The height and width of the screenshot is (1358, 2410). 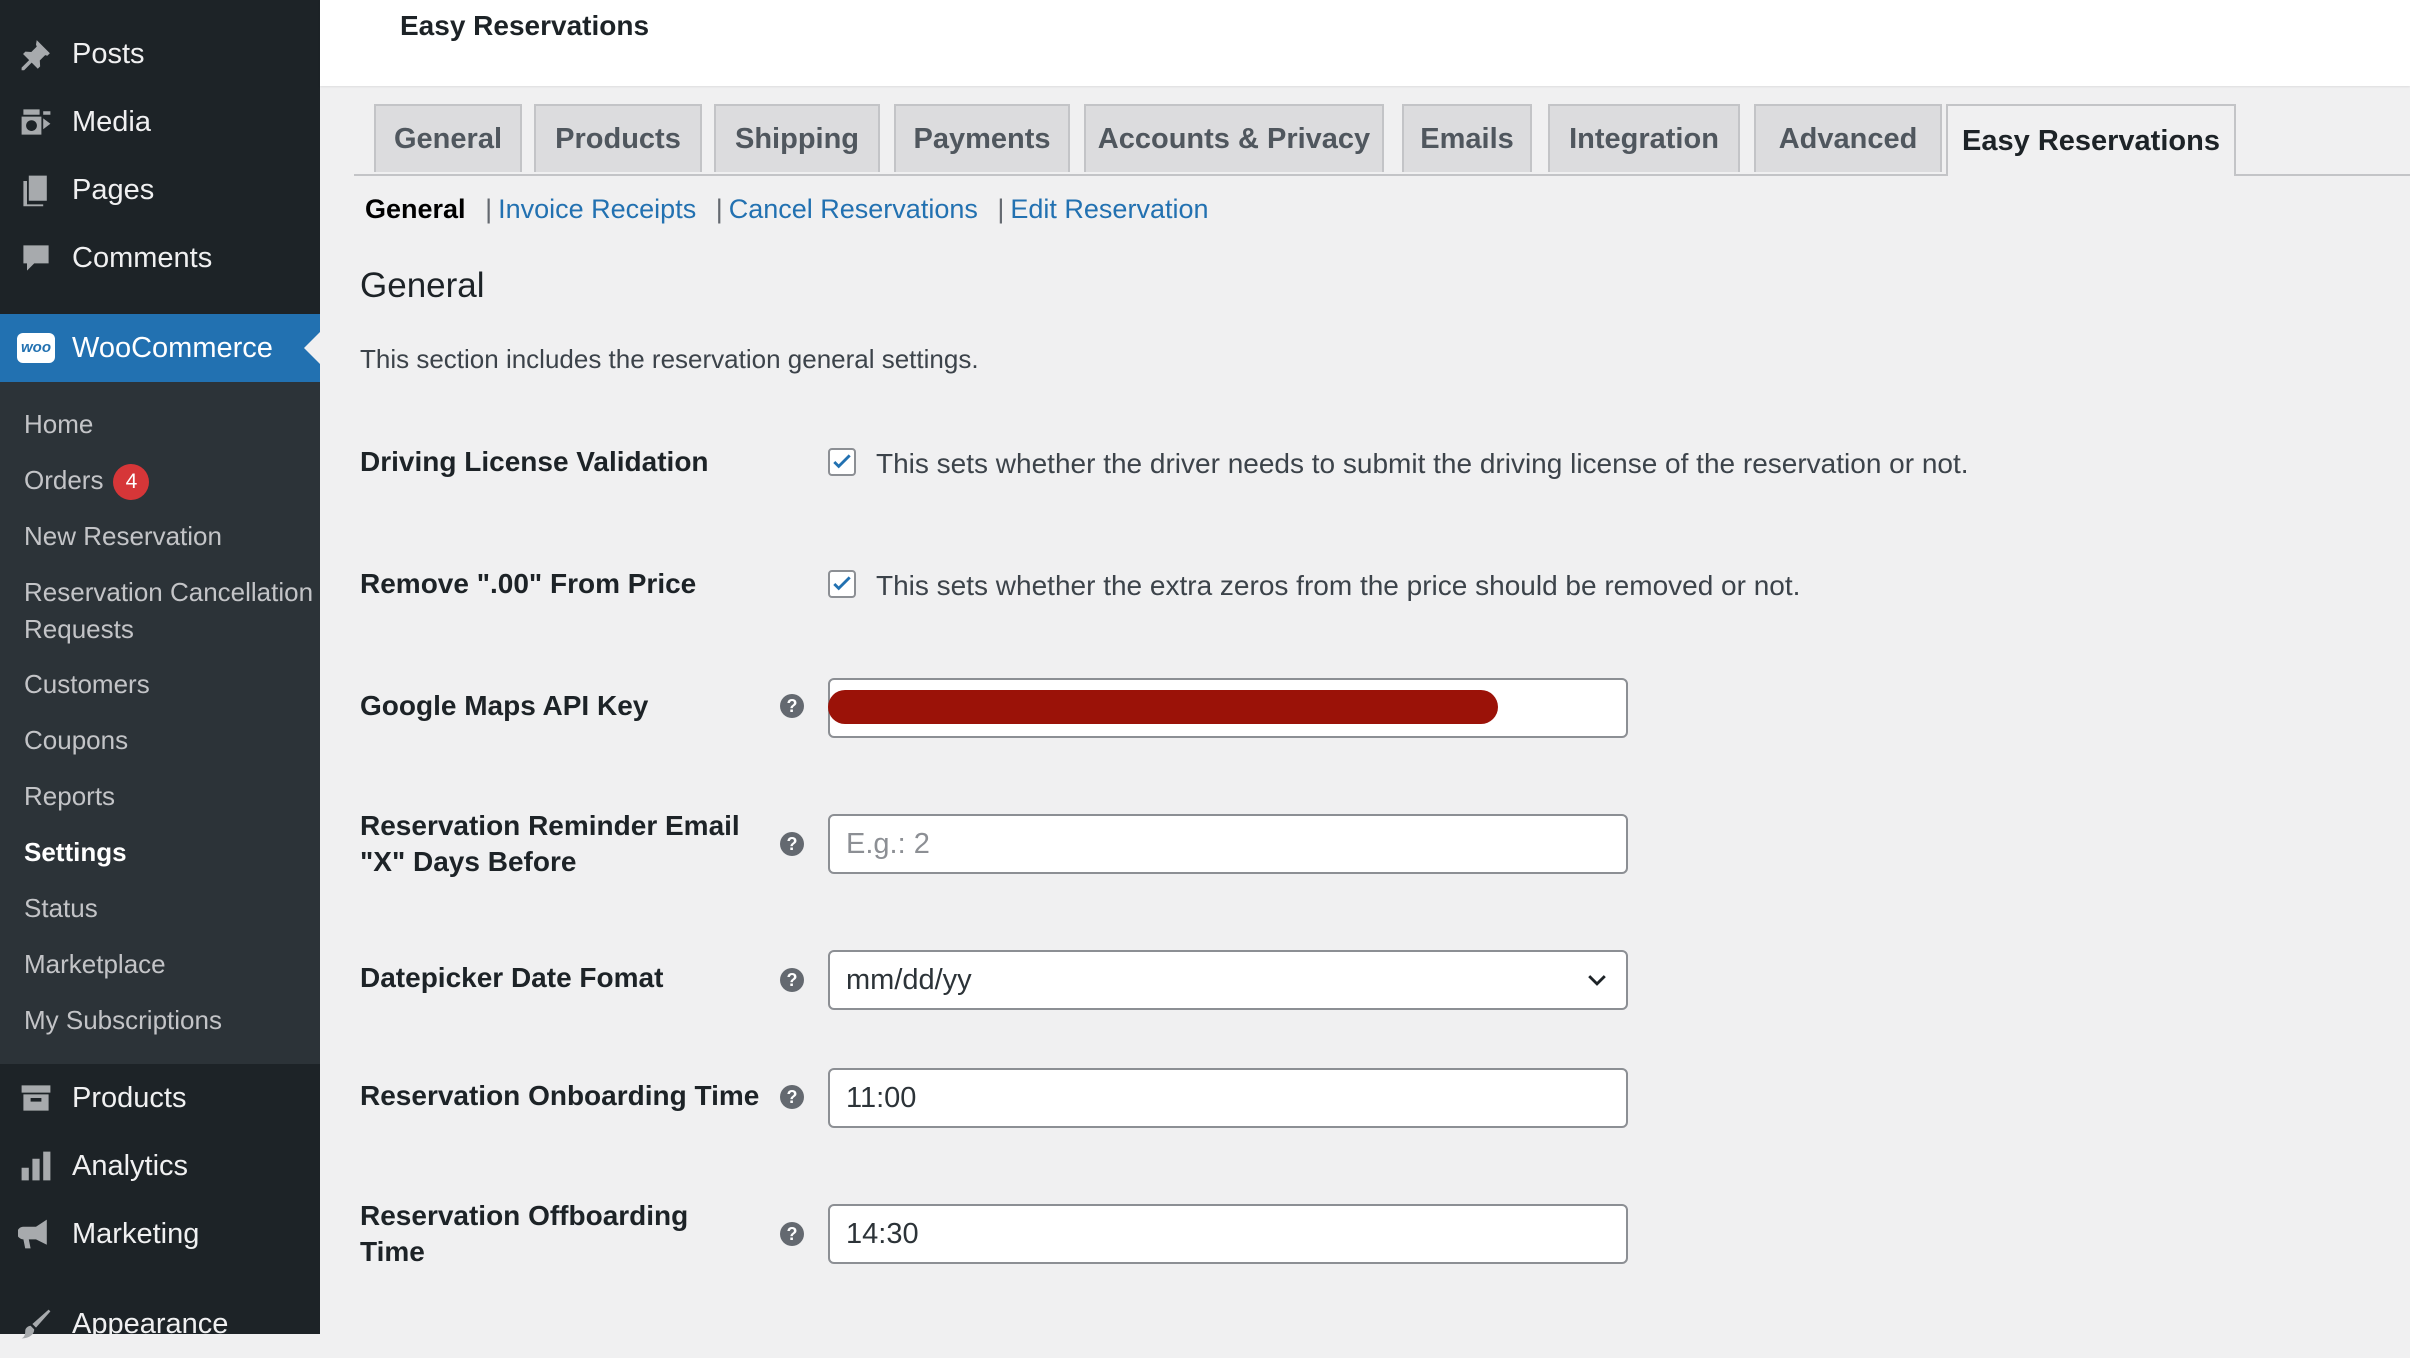 I want to click on remove-zeros-checkbox, so click(x=842, y=584).